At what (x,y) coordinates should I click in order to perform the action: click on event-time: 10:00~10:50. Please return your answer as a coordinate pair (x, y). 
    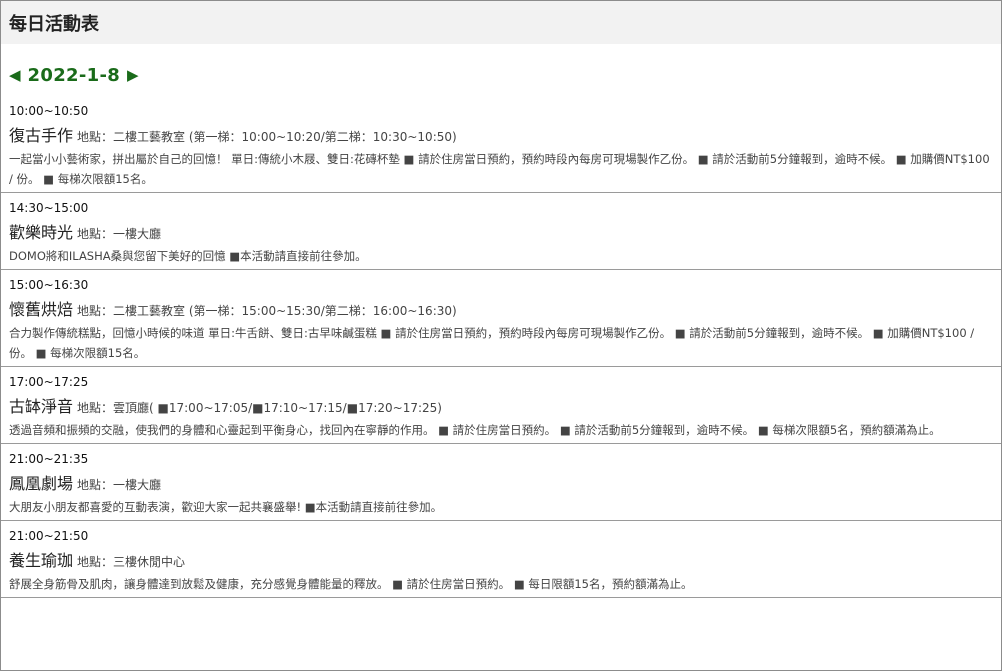
    Looking at the image, I should click on (49, 111).